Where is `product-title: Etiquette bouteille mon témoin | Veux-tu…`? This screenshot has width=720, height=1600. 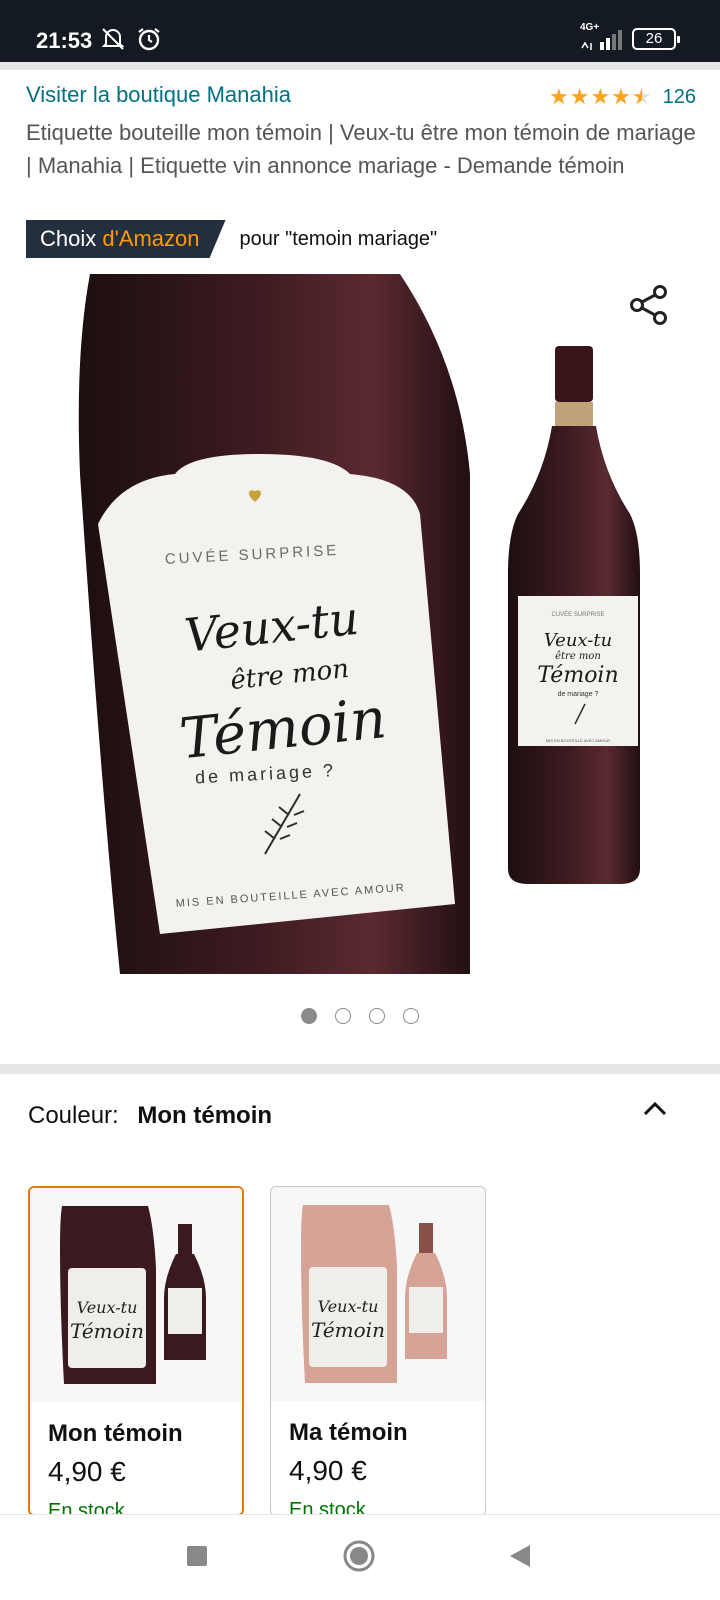 product-title: Etiquette bouteille mon témoin | Veux-tu… is located at coordinates (361, 149).